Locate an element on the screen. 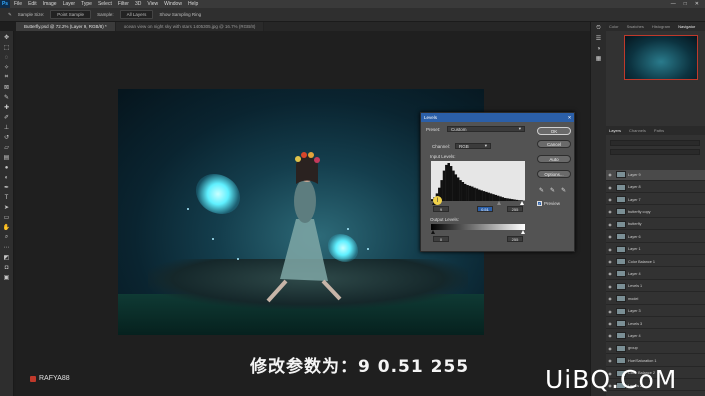 The width and height of the screenshot is (705, 396). more-tools-icon: ⋯ is located at coordinates (7, 247).